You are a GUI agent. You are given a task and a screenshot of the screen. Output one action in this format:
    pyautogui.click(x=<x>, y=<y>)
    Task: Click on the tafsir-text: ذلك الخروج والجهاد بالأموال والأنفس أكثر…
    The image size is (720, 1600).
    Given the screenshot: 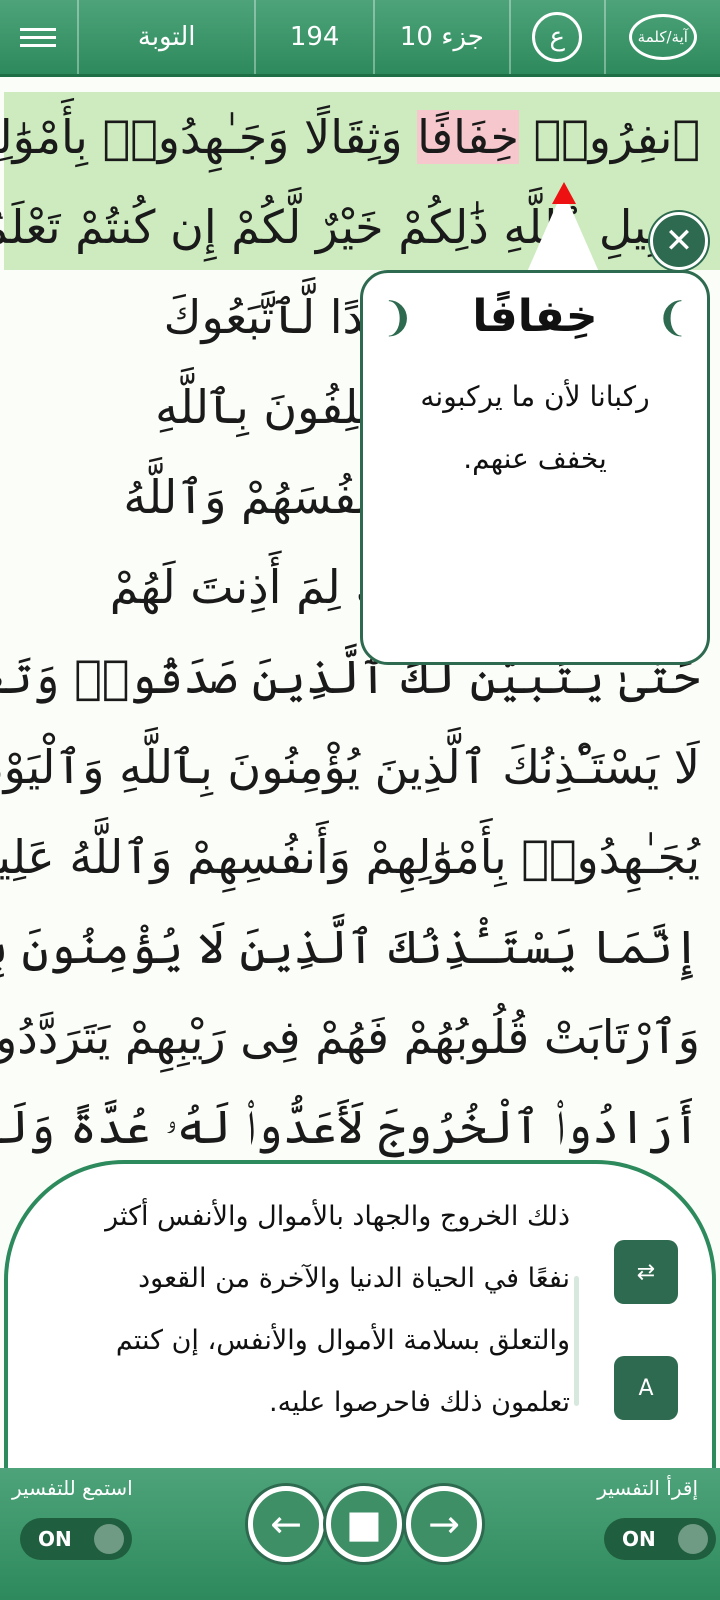 What is the action you would take?
    pyautogui.click(x=337, y=1309)
    